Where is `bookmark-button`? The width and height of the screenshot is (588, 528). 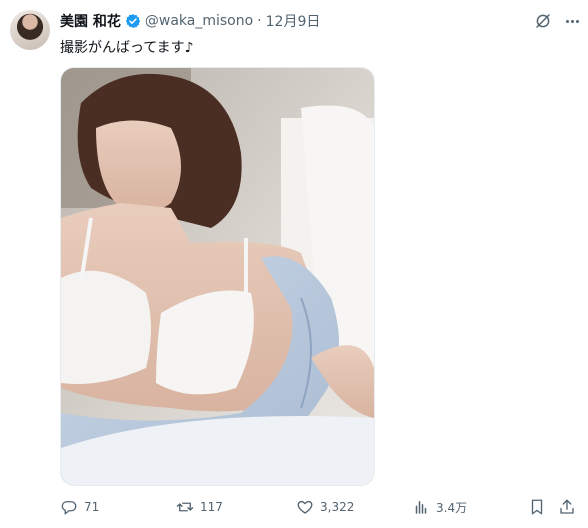 bookmark-button is located at coordinates (537, 507).